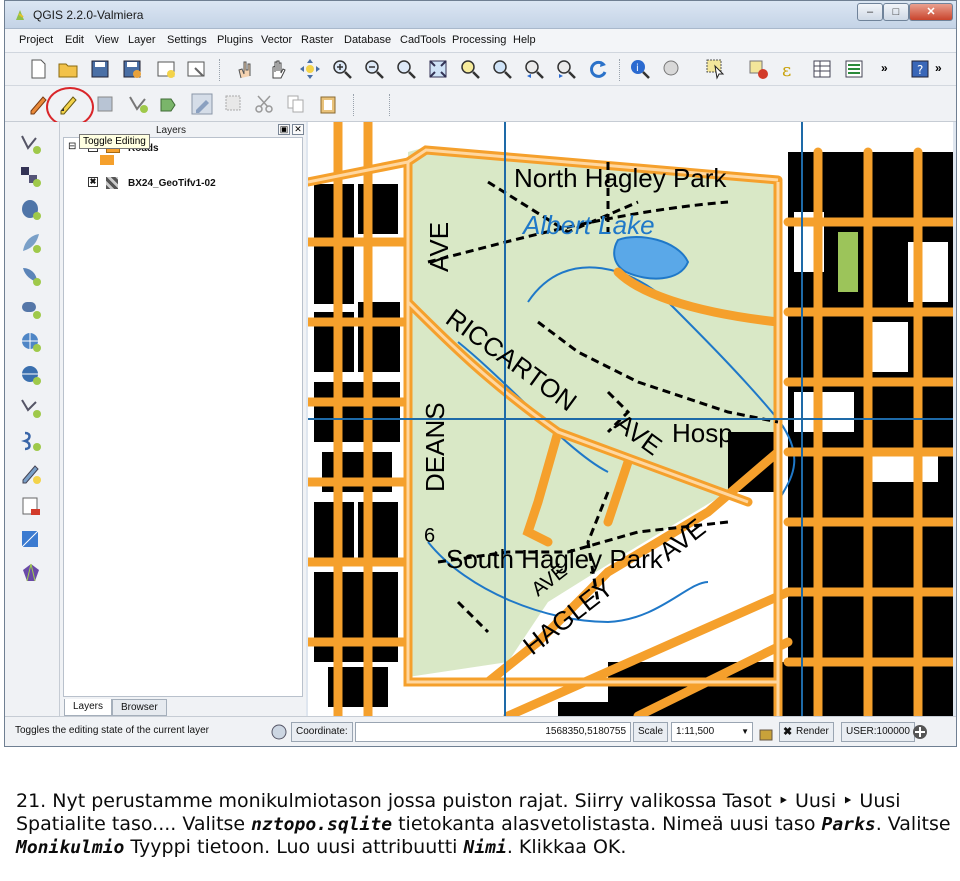 This screenshot has height=881, width=960. Describe the element at coordinates (166, 69) in the screenshot. I see `new-print-composer-icon` at that location.